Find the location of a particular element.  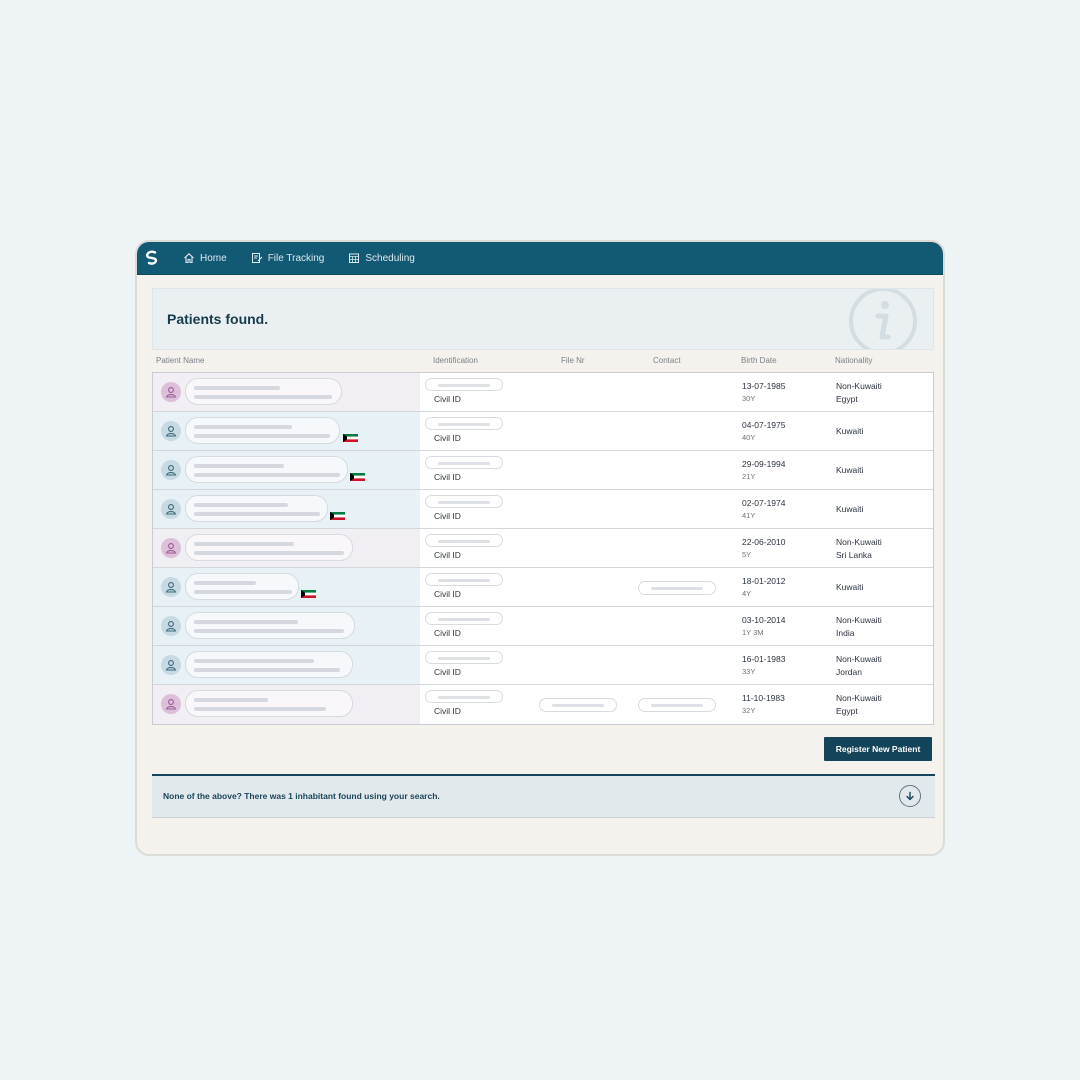

chevron-down-icon is located at coordinates (910, 796).